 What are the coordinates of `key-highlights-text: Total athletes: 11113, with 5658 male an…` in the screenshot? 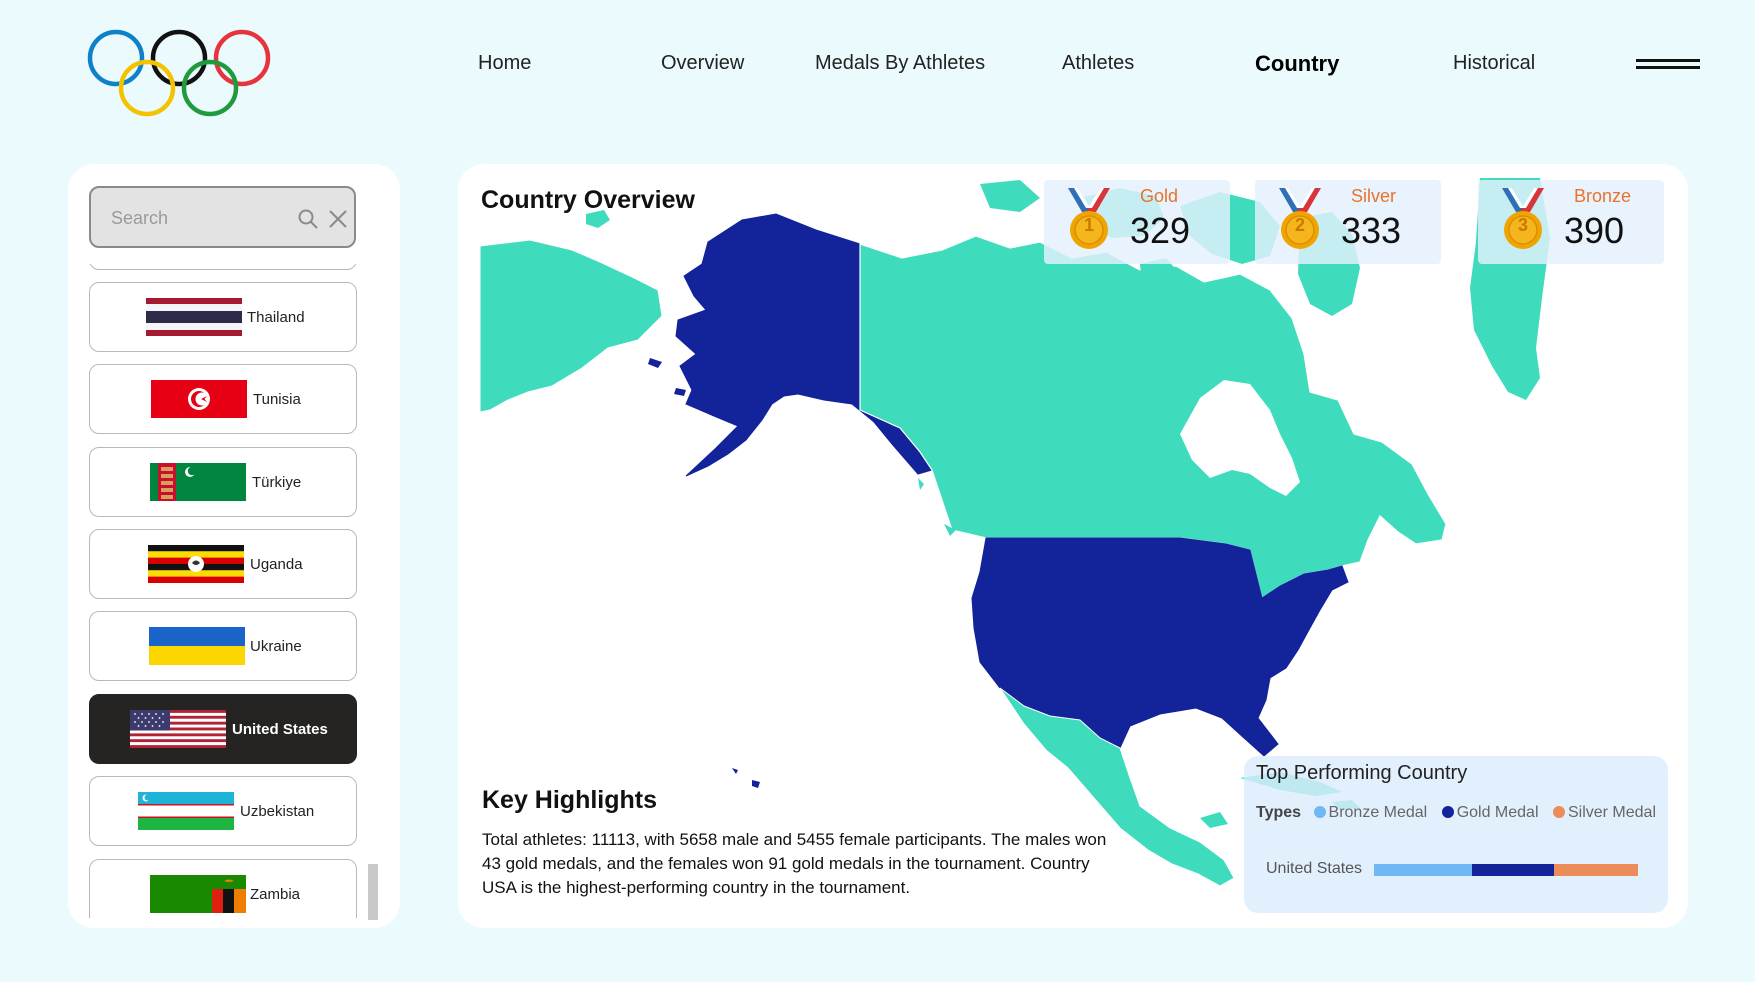 It's located at (794, 863).